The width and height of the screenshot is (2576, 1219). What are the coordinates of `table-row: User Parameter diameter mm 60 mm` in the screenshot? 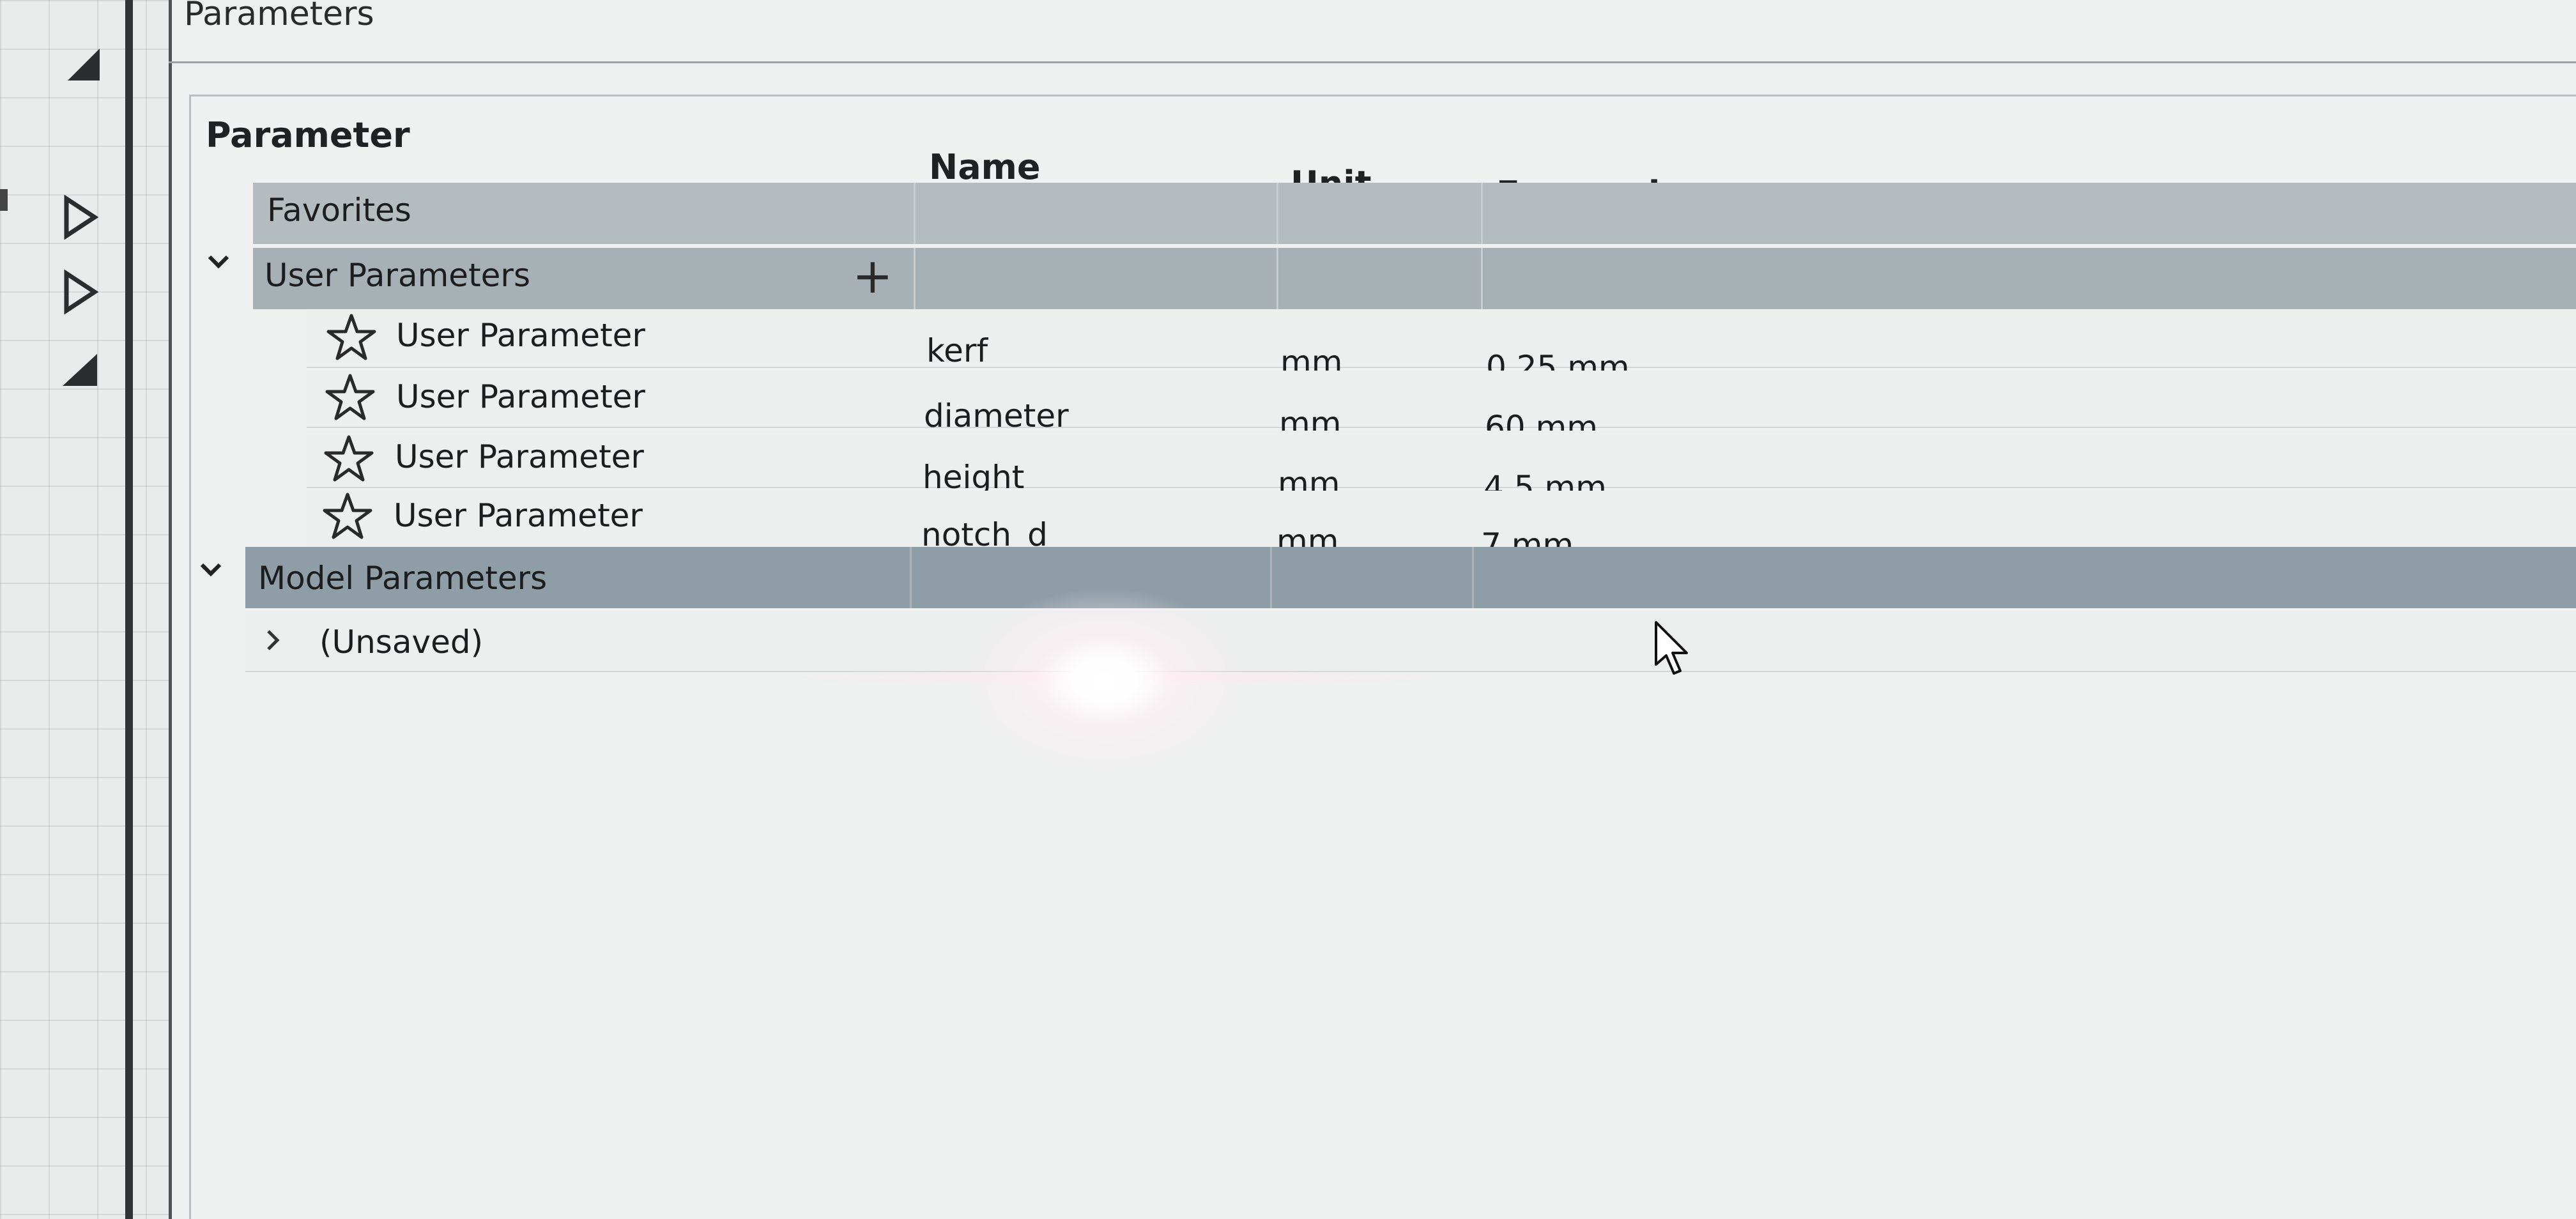 It's located at (1441, 408).